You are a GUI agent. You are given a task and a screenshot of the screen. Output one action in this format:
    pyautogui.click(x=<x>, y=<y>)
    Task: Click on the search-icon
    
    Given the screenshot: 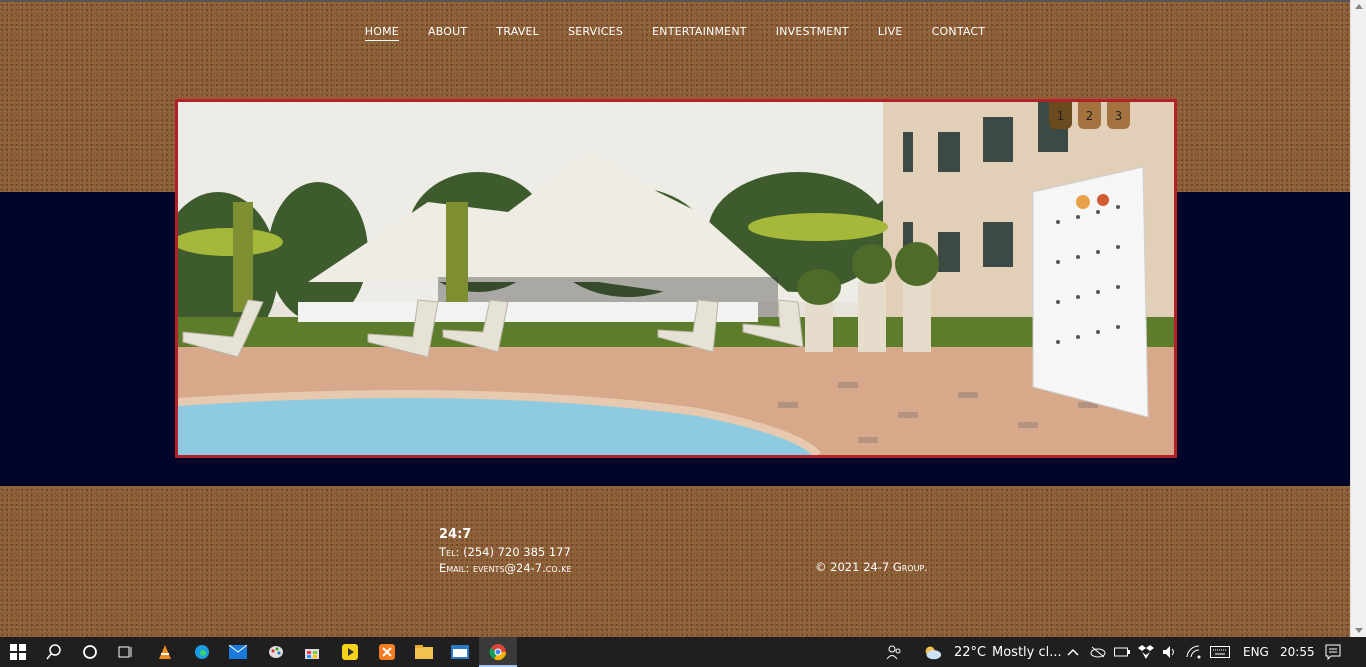 What is the action you would take?
    pyautogui.click(x=54, y=652)
    